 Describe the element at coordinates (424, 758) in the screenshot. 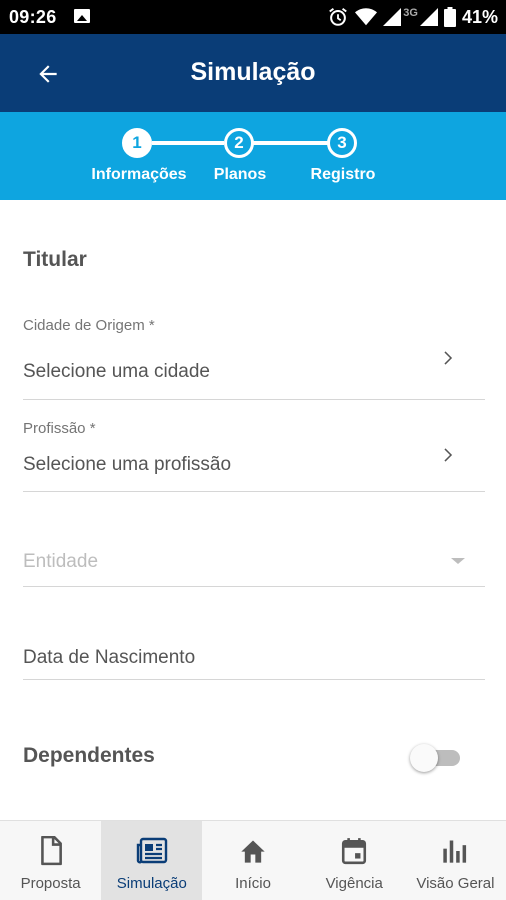

I see `toggle-thumb` at that location.